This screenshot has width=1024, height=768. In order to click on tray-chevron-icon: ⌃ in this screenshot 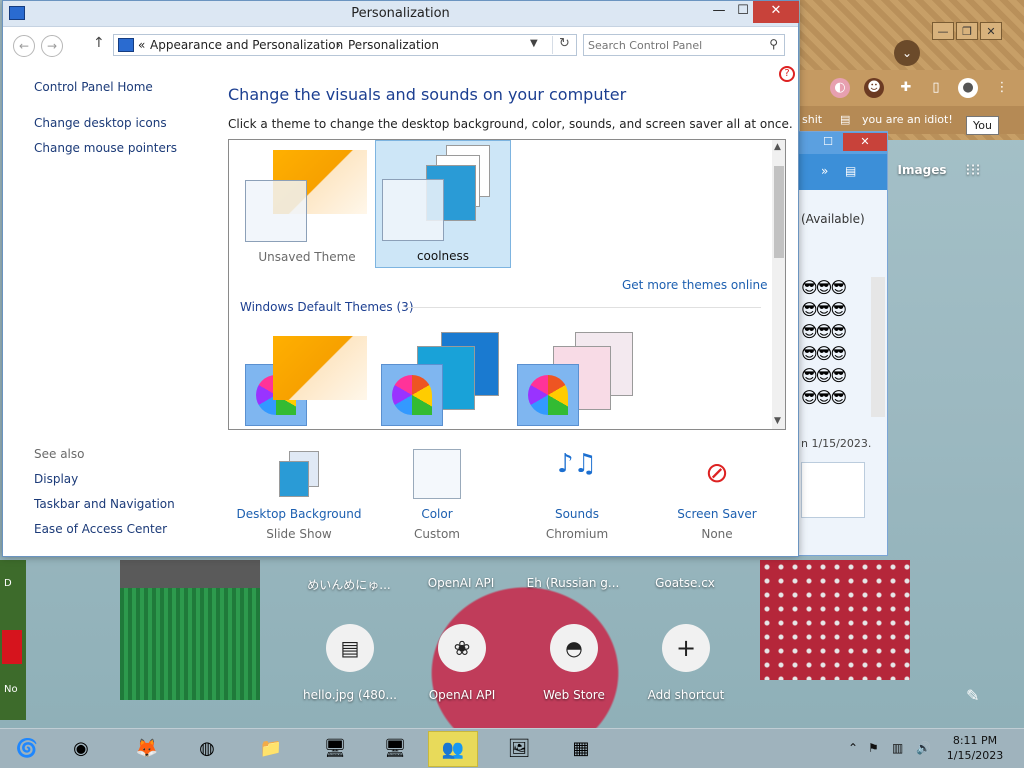, I will do `click(853, 748)`.